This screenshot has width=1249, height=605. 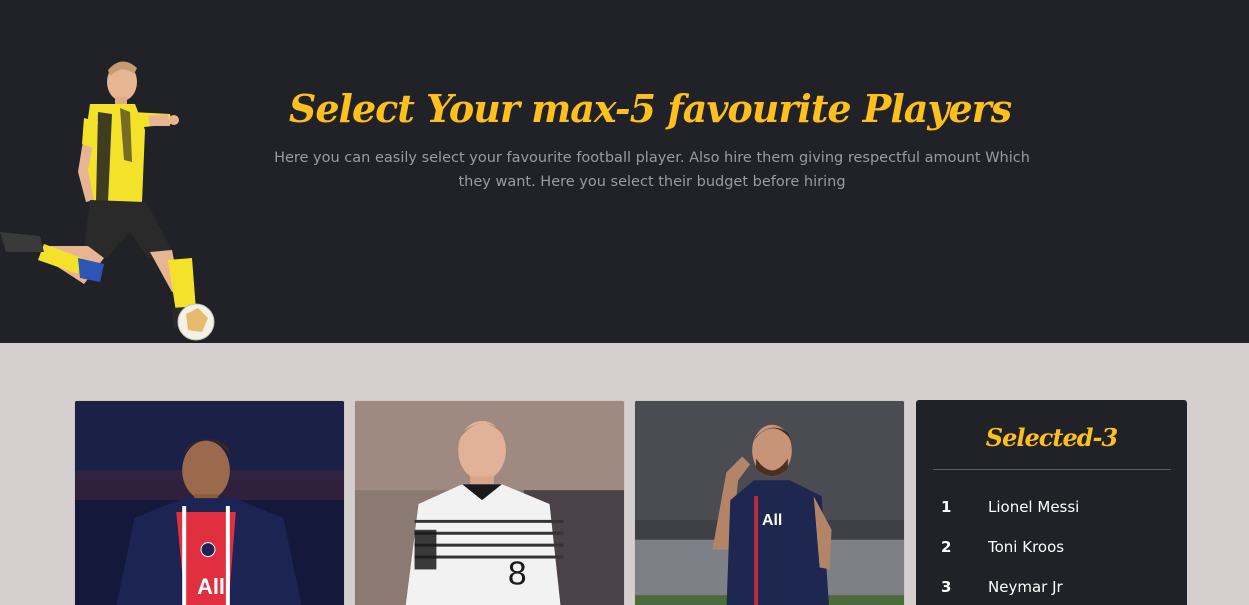 What do you see at coordinates (517, 573) in the screenshot?
I see `svg-text: 8` at bounding box center [517, 573].